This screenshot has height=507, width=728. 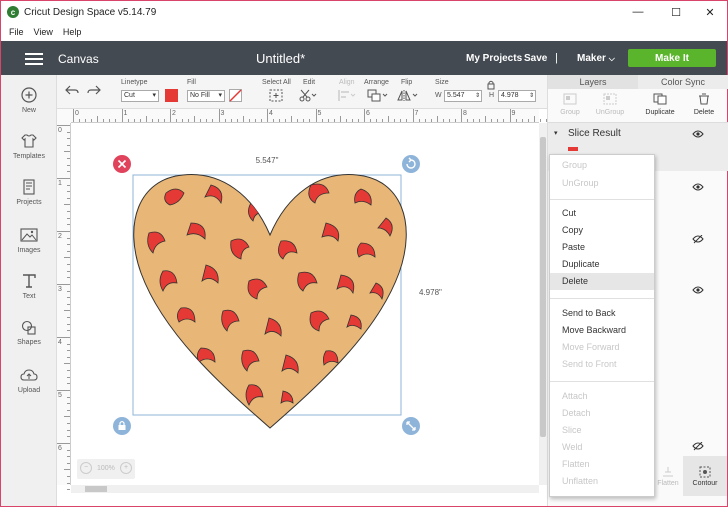 I want to click on contour-button: Contour, so click(x=705, y=476).